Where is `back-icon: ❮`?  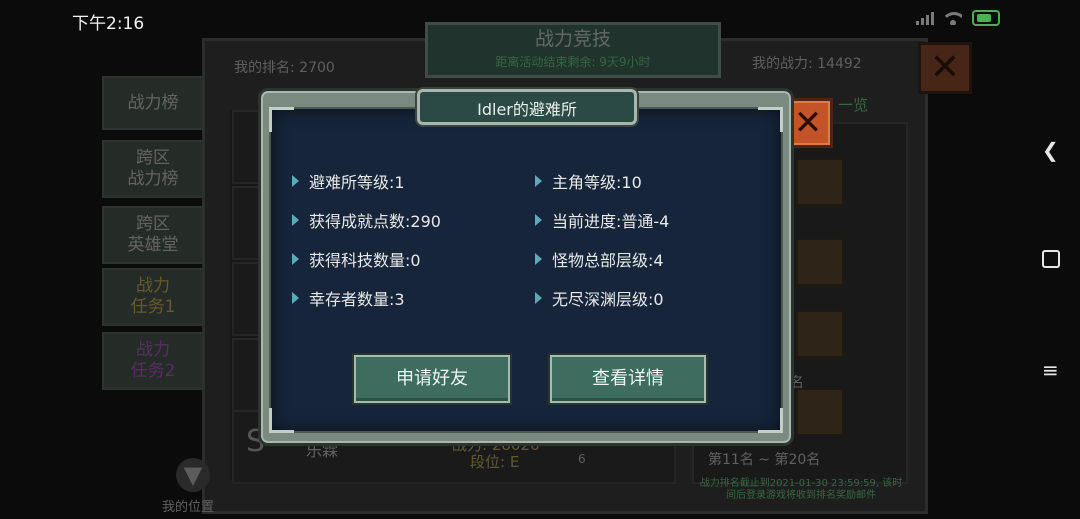 back-icon: ❮ is located at coordinates (1050, 150).